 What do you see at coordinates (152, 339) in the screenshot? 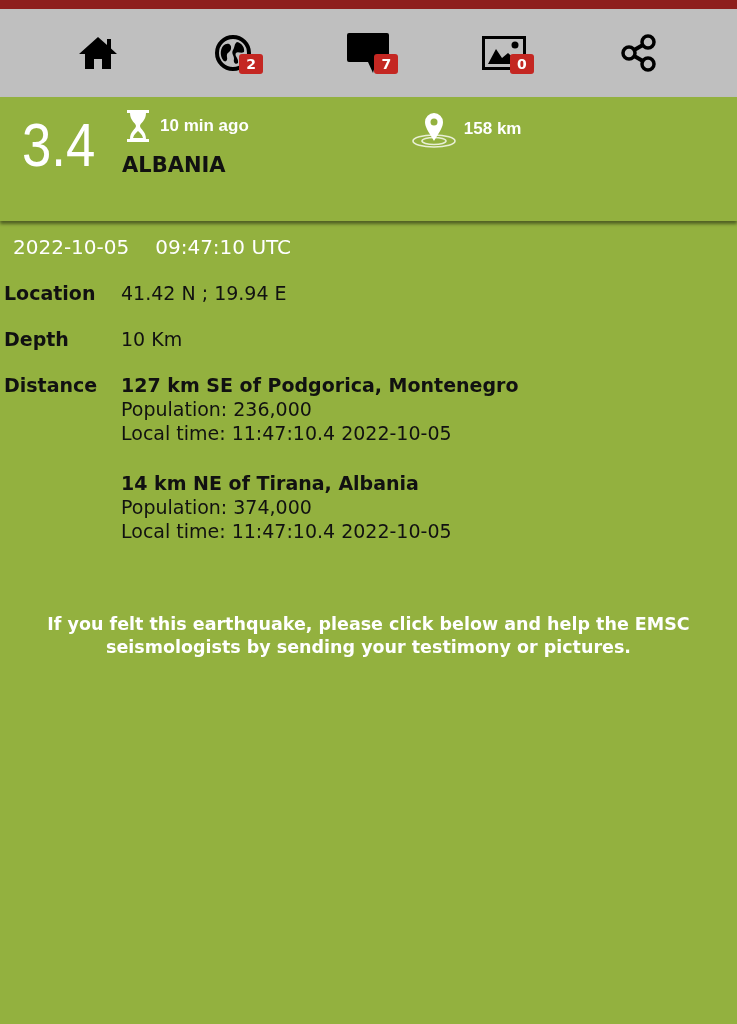
I see `field-value: 10 Km` at bounding box center [152, 339].